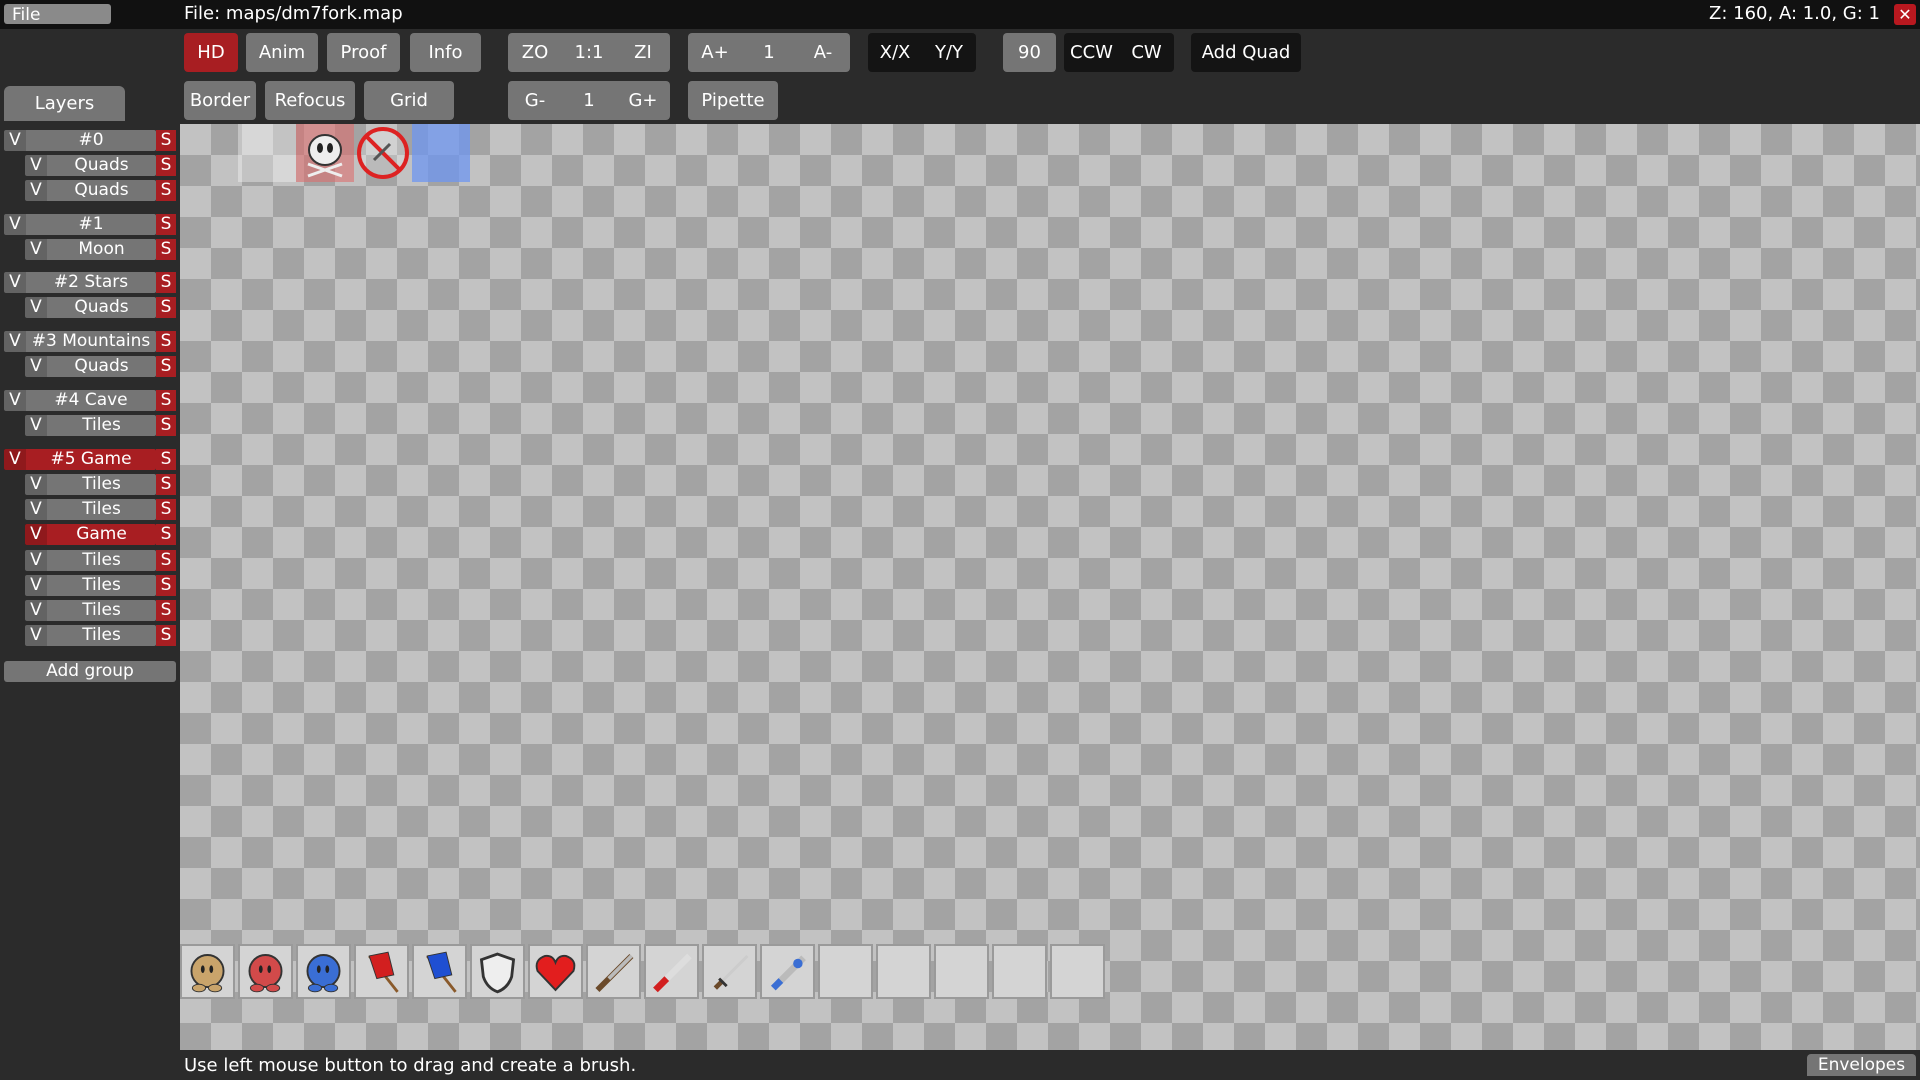  Describe the element at coordinates (90, 671) in the screenshot. I see `add-group-button: Add group` at that location.